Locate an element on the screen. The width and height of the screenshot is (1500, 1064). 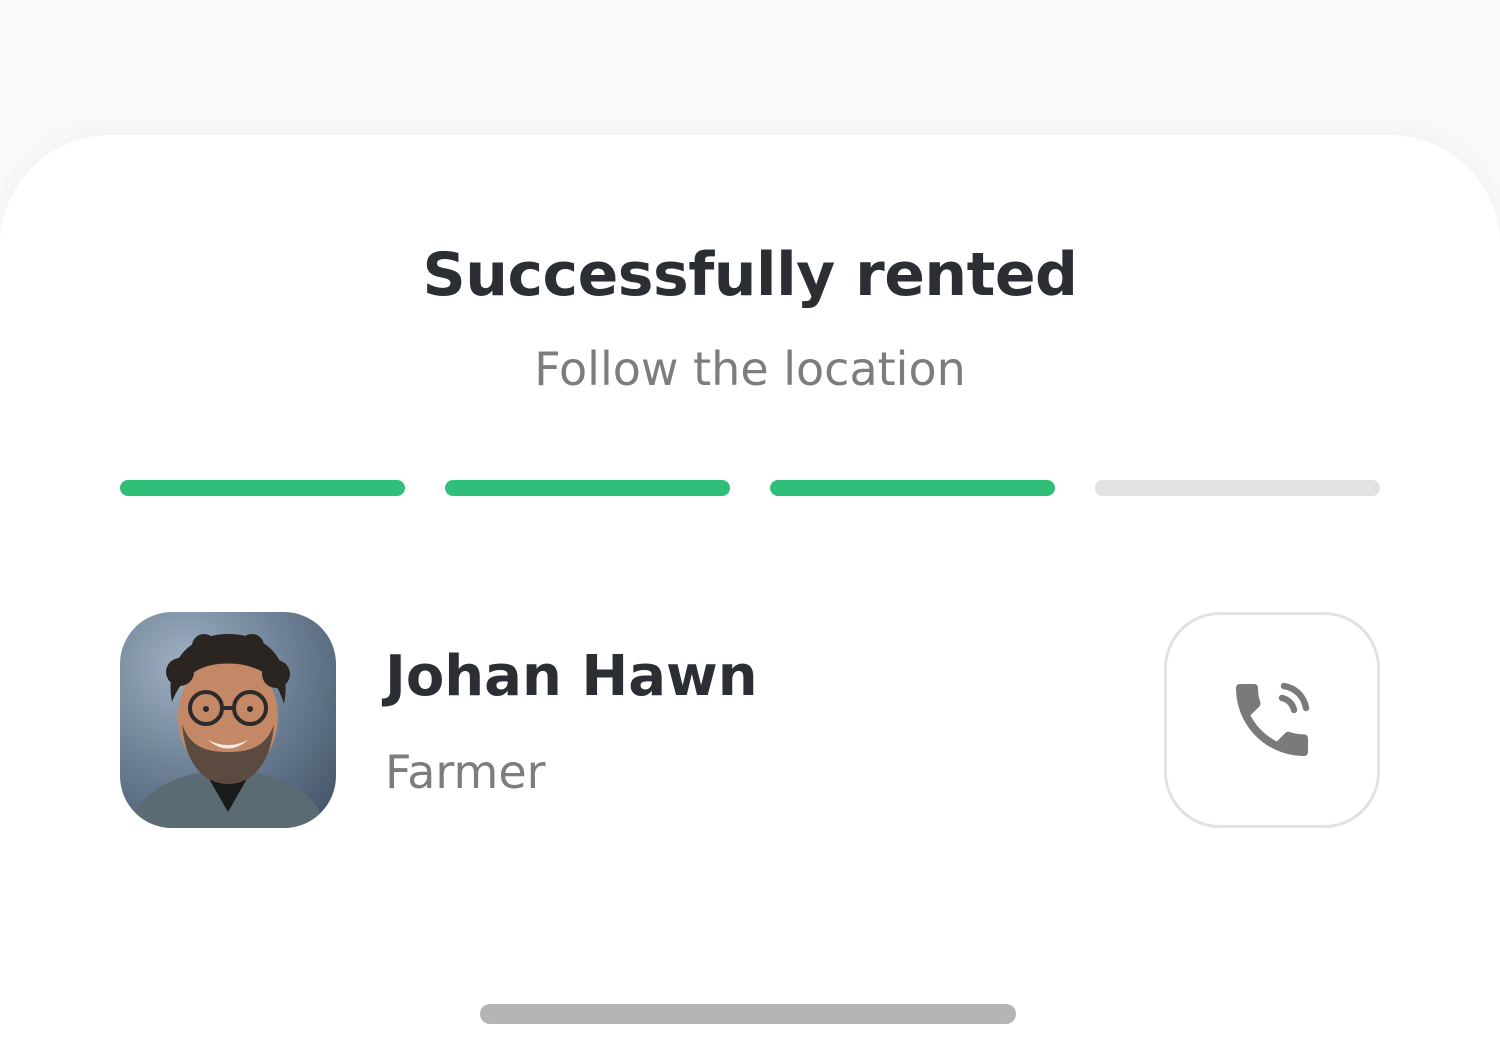
home-indicator is located at coordinates (748, 1014).